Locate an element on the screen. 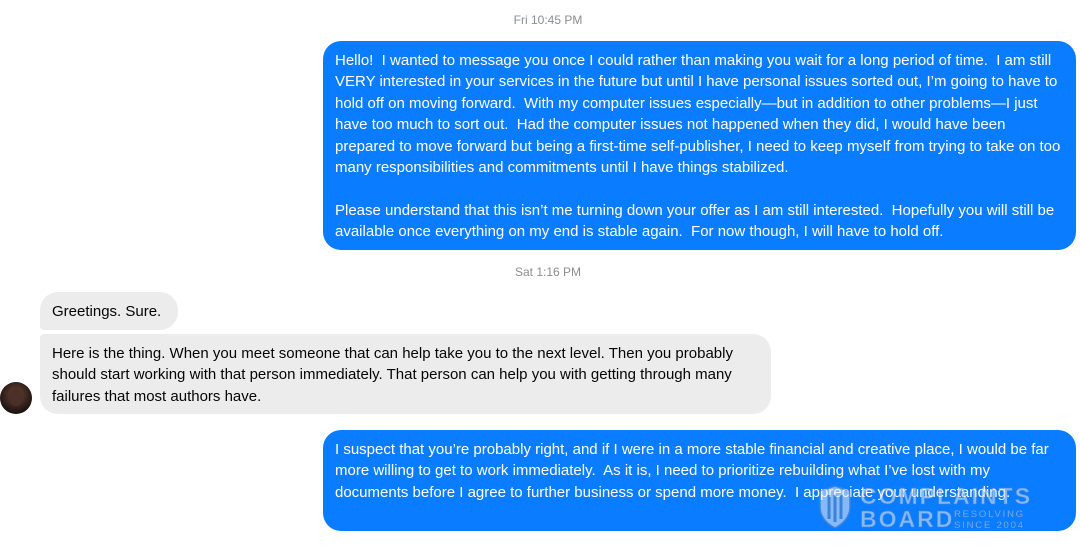  timestamp: Fri 10:45 PM is located at coordinates (548, 20).